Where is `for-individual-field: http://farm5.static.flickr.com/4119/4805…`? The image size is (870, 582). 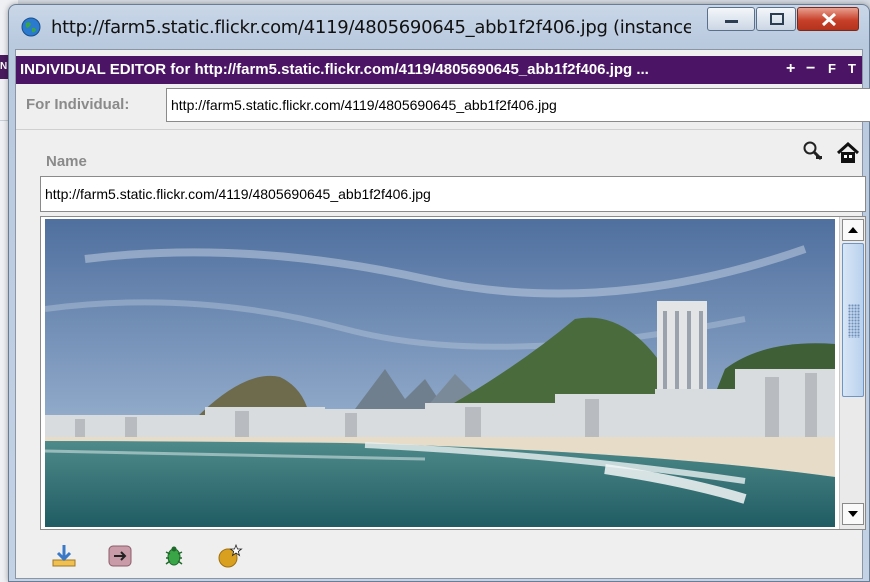 for-individual-field: http://farm5.static.flickr.com/4119/4805… is located at coordinates (518, 105).